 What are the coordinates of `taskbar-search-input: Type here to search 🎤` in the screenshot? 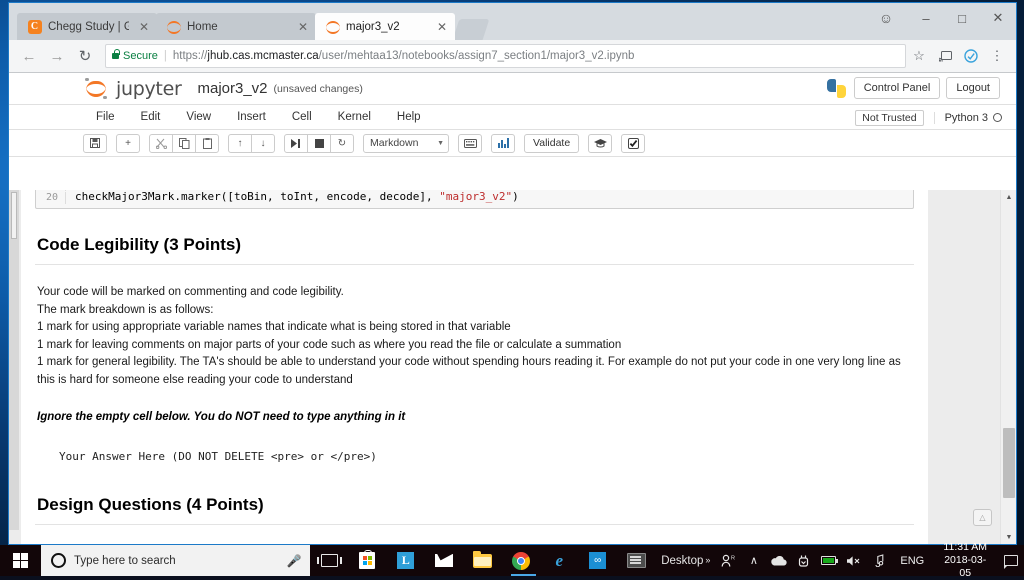 It's located at (175, 560).